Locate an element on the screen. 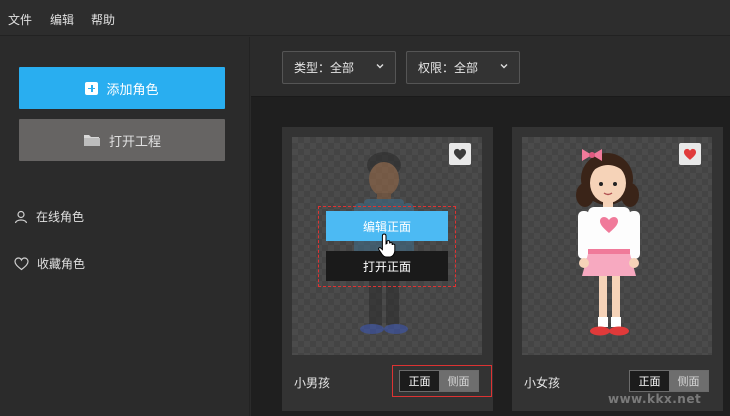 This screenshot has height=416, width=730. type-filter-value: 类型：全部 is located at coordinates (324, 68).